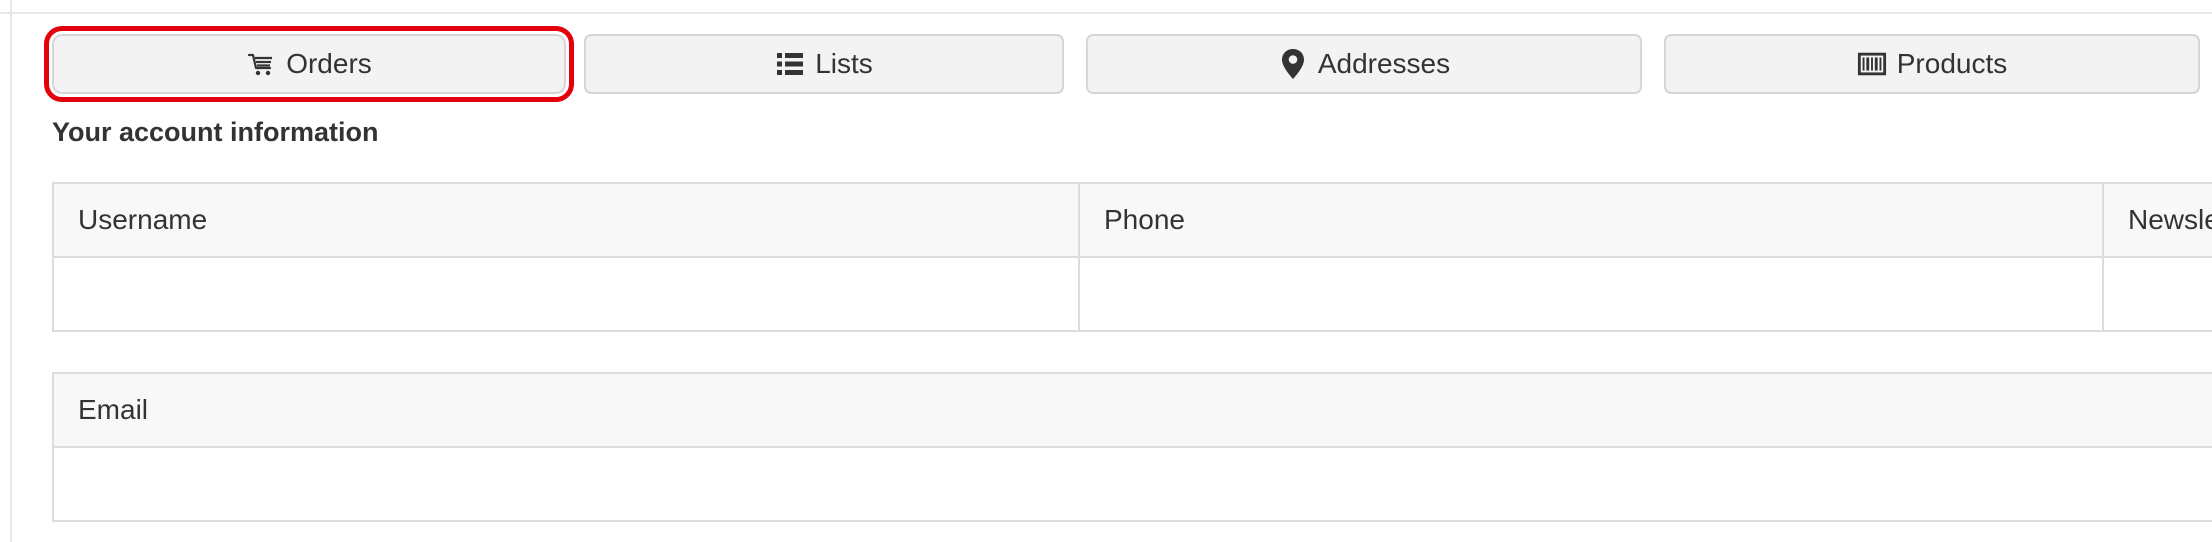 This screenshot has height=542, width=2212. What do you see at coordinates (566, 294) in the screenshot?
I see `username-value` at bounding box center [566, 294].